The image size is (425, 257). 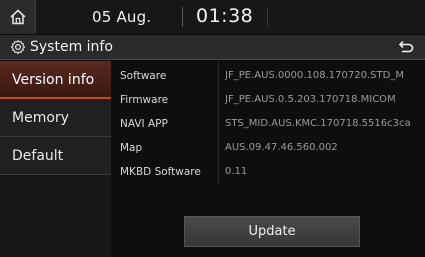 I want to click on sidebar-item-label: Memory, so click(x=40, y=118).